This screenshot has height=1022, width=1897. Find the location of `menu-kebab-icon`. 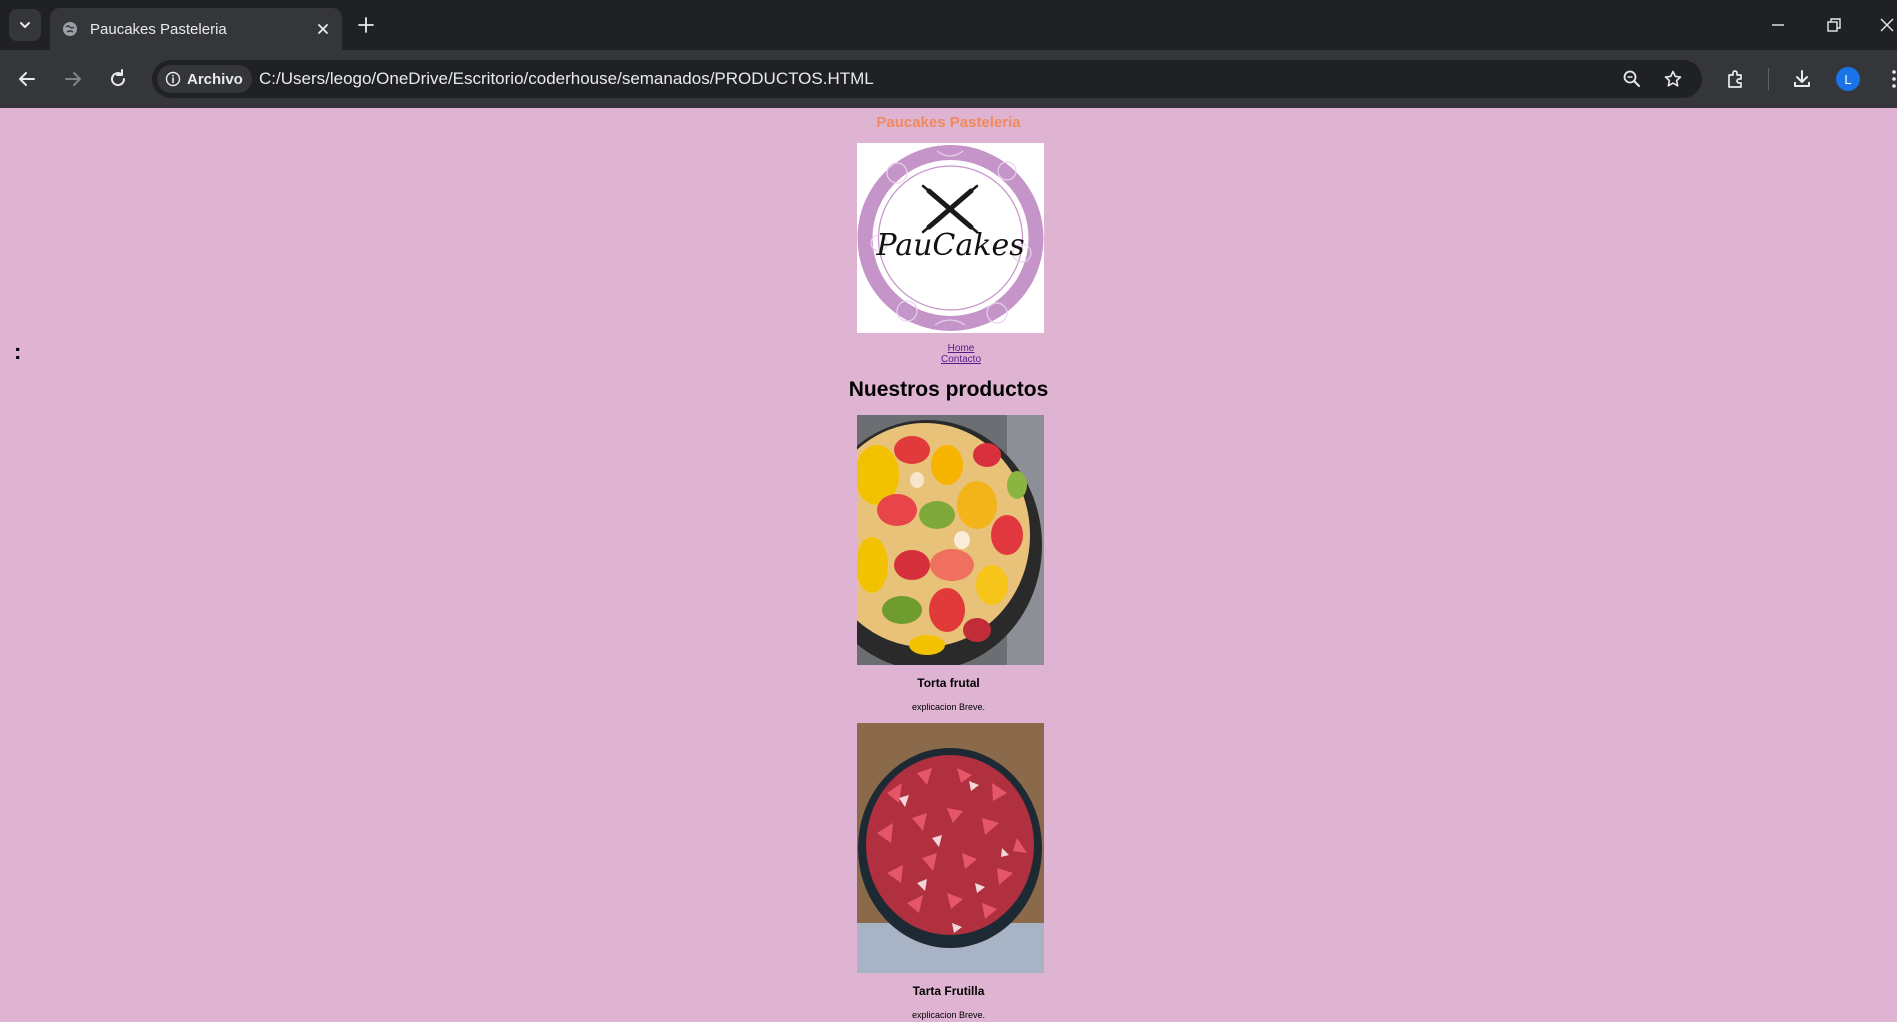

menu-kebab-icon is located at coordinates (1889, 79).